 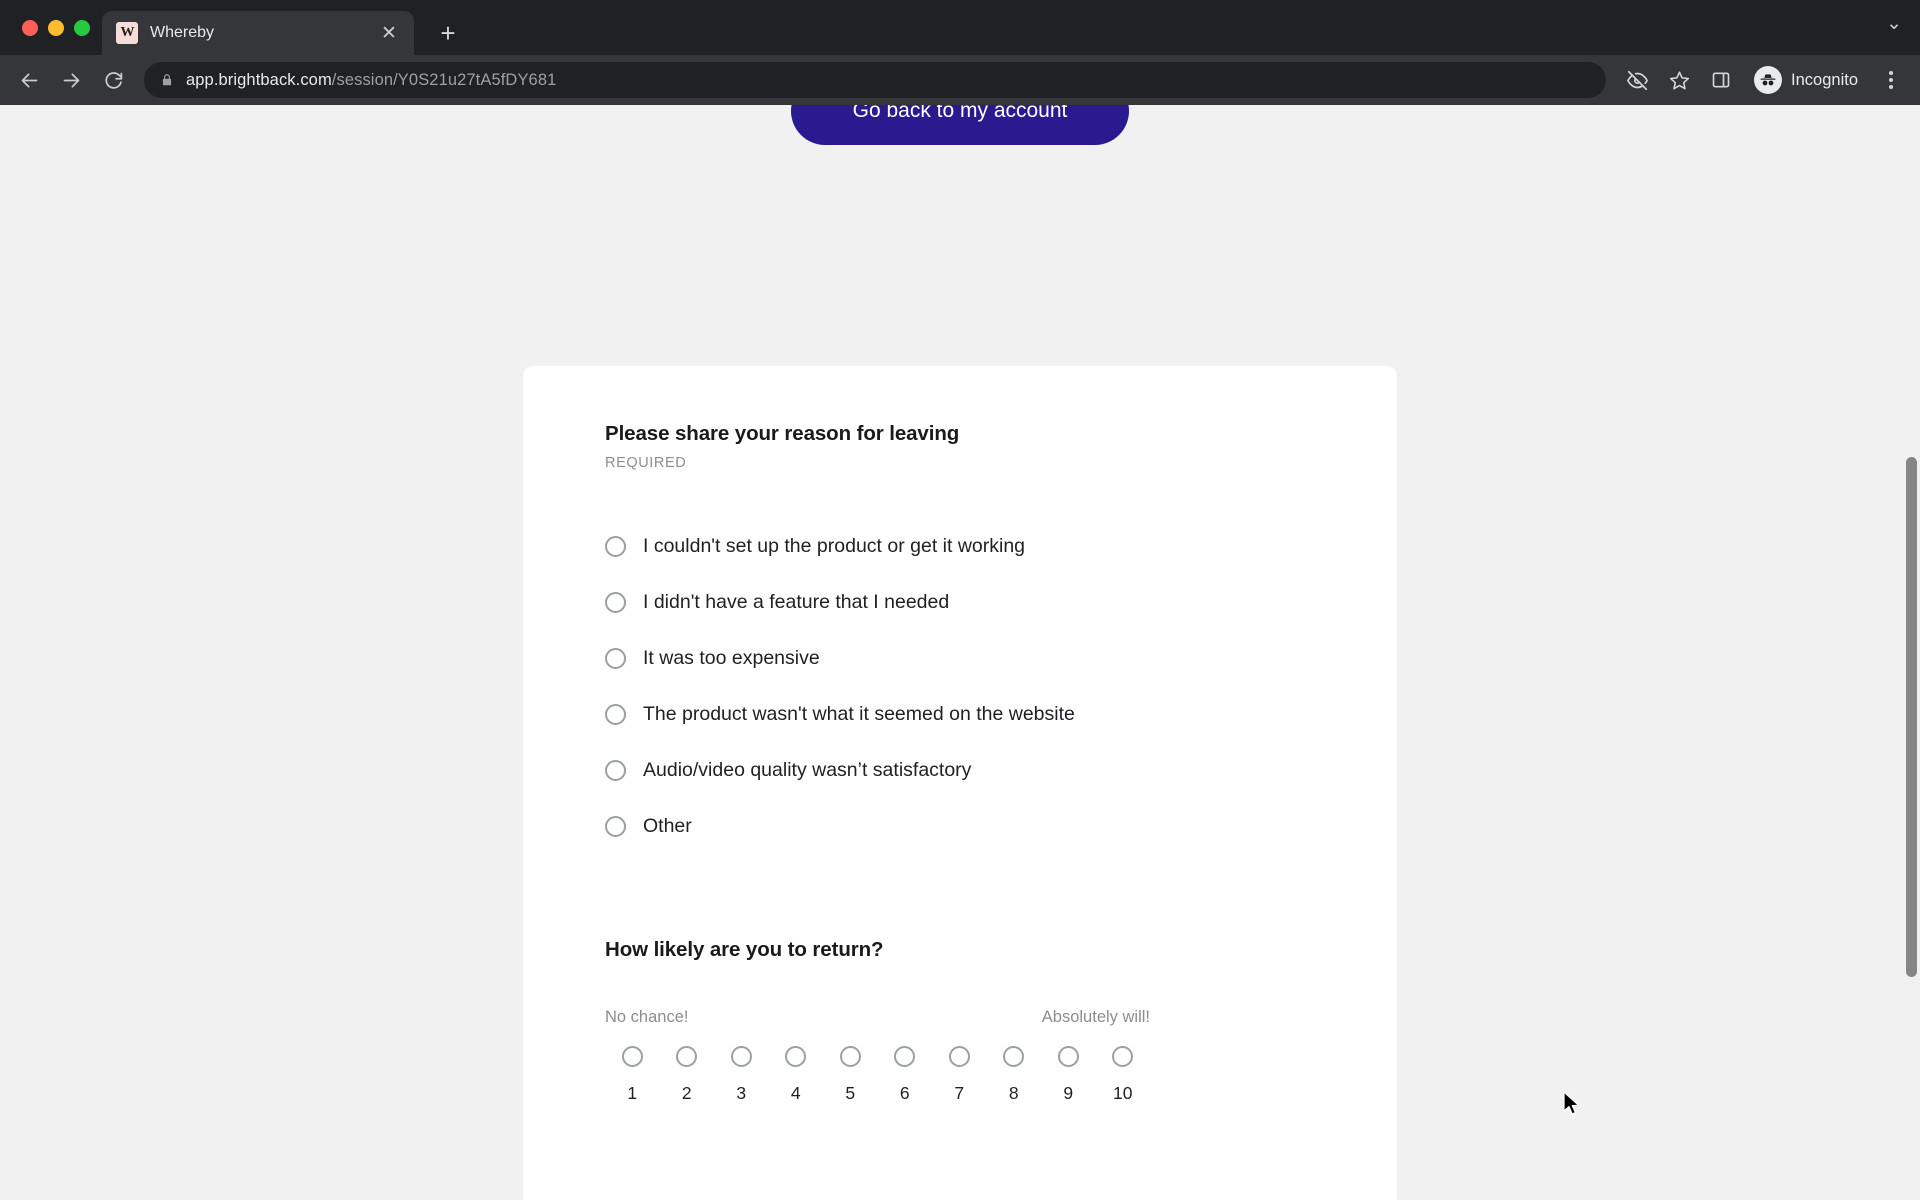 I want to click on nps-option: 6, so click(x=905, y=1075).